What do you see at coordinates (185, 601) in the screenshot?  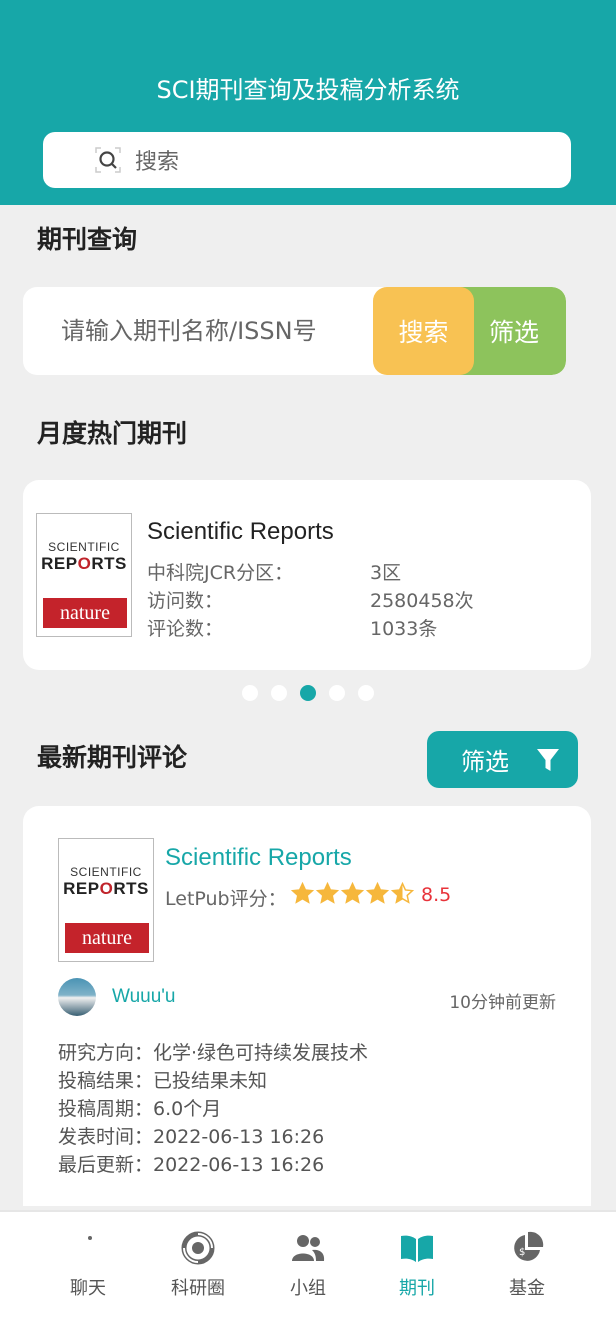 I see `visits-label: 访问数：` at bounding box center [185, 601].